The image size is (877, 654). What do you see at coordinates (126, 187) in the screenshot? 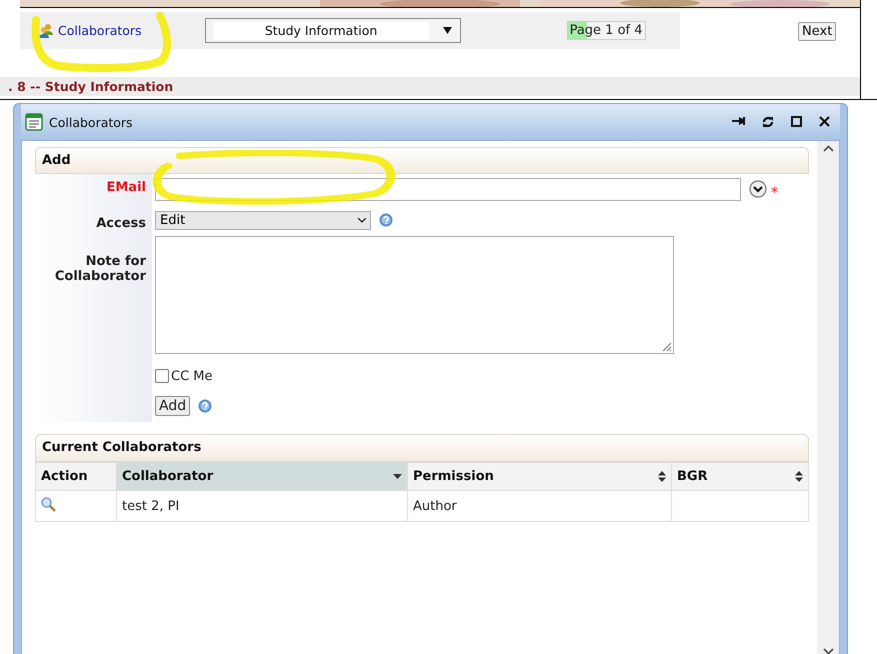
I see `field-label: EMail` at bounding box center [126, 187].